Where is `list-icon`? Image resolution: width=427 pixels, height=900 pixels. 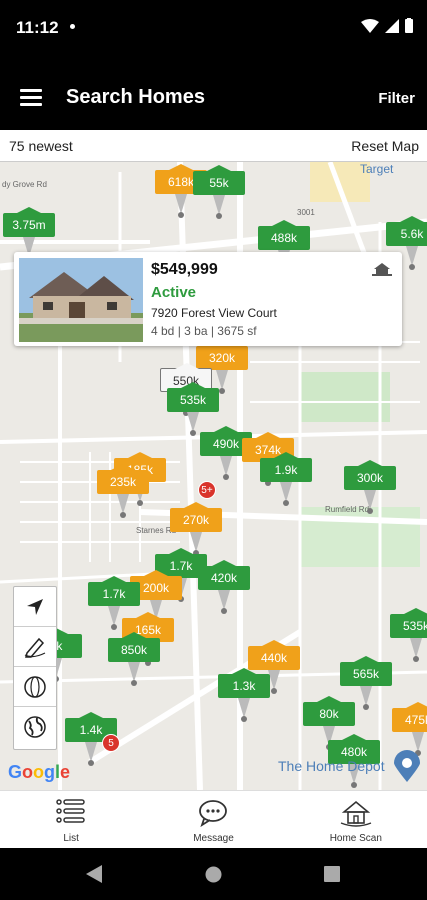
list-icon is located at coordinates (70, 811).